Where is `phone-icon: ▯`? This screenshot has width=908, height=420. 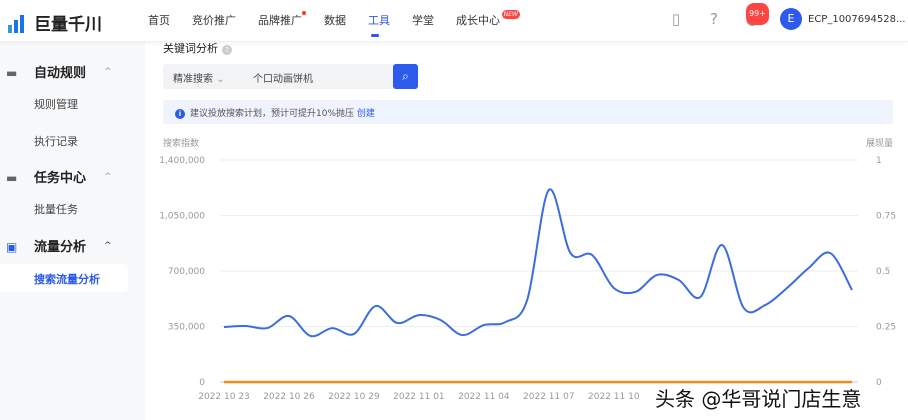 phone-icon: ▯ is located at coordinates (676, 19).